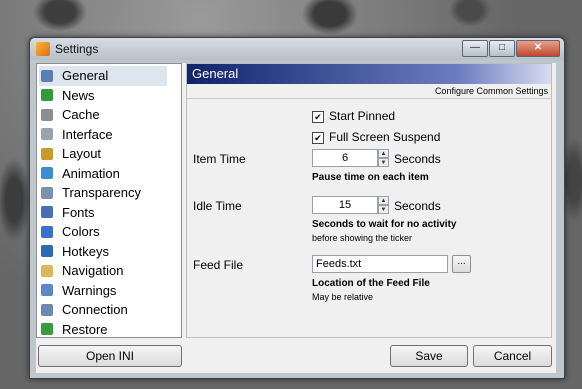  I want to click on hotkeys-icon, so click(47, 251).